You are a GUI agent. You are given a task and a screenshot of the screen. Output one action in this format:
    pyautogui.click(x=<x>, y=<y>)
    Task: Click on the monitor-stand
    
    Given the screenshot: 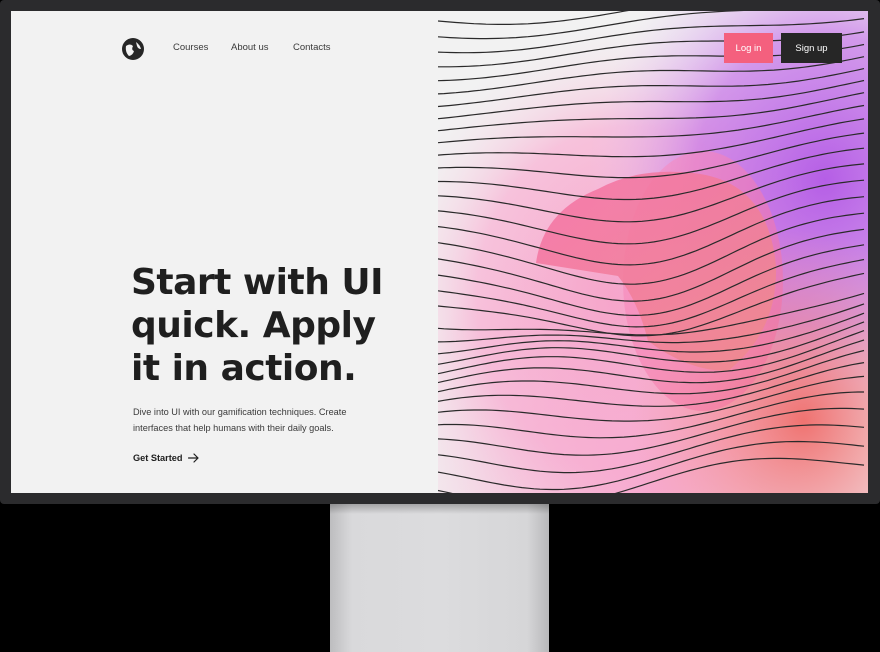 What is the action you would take?
    pyautogui.click(x=439, y=578)
    